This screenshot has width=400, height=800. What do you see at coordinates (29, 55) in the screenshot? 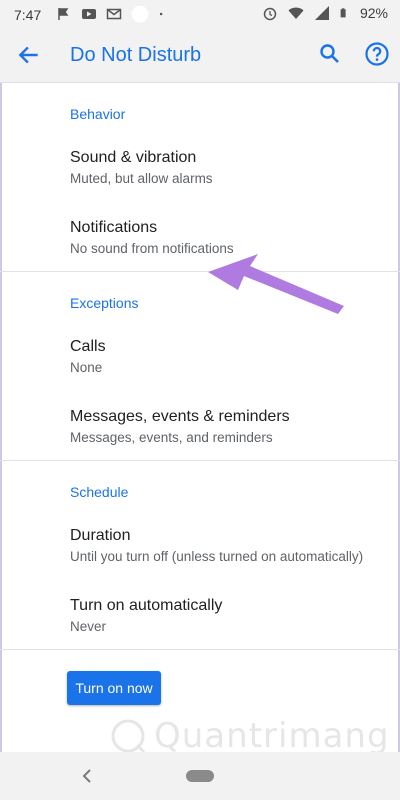
I see `back-arrow-icon` at bounding box center [29, 55].